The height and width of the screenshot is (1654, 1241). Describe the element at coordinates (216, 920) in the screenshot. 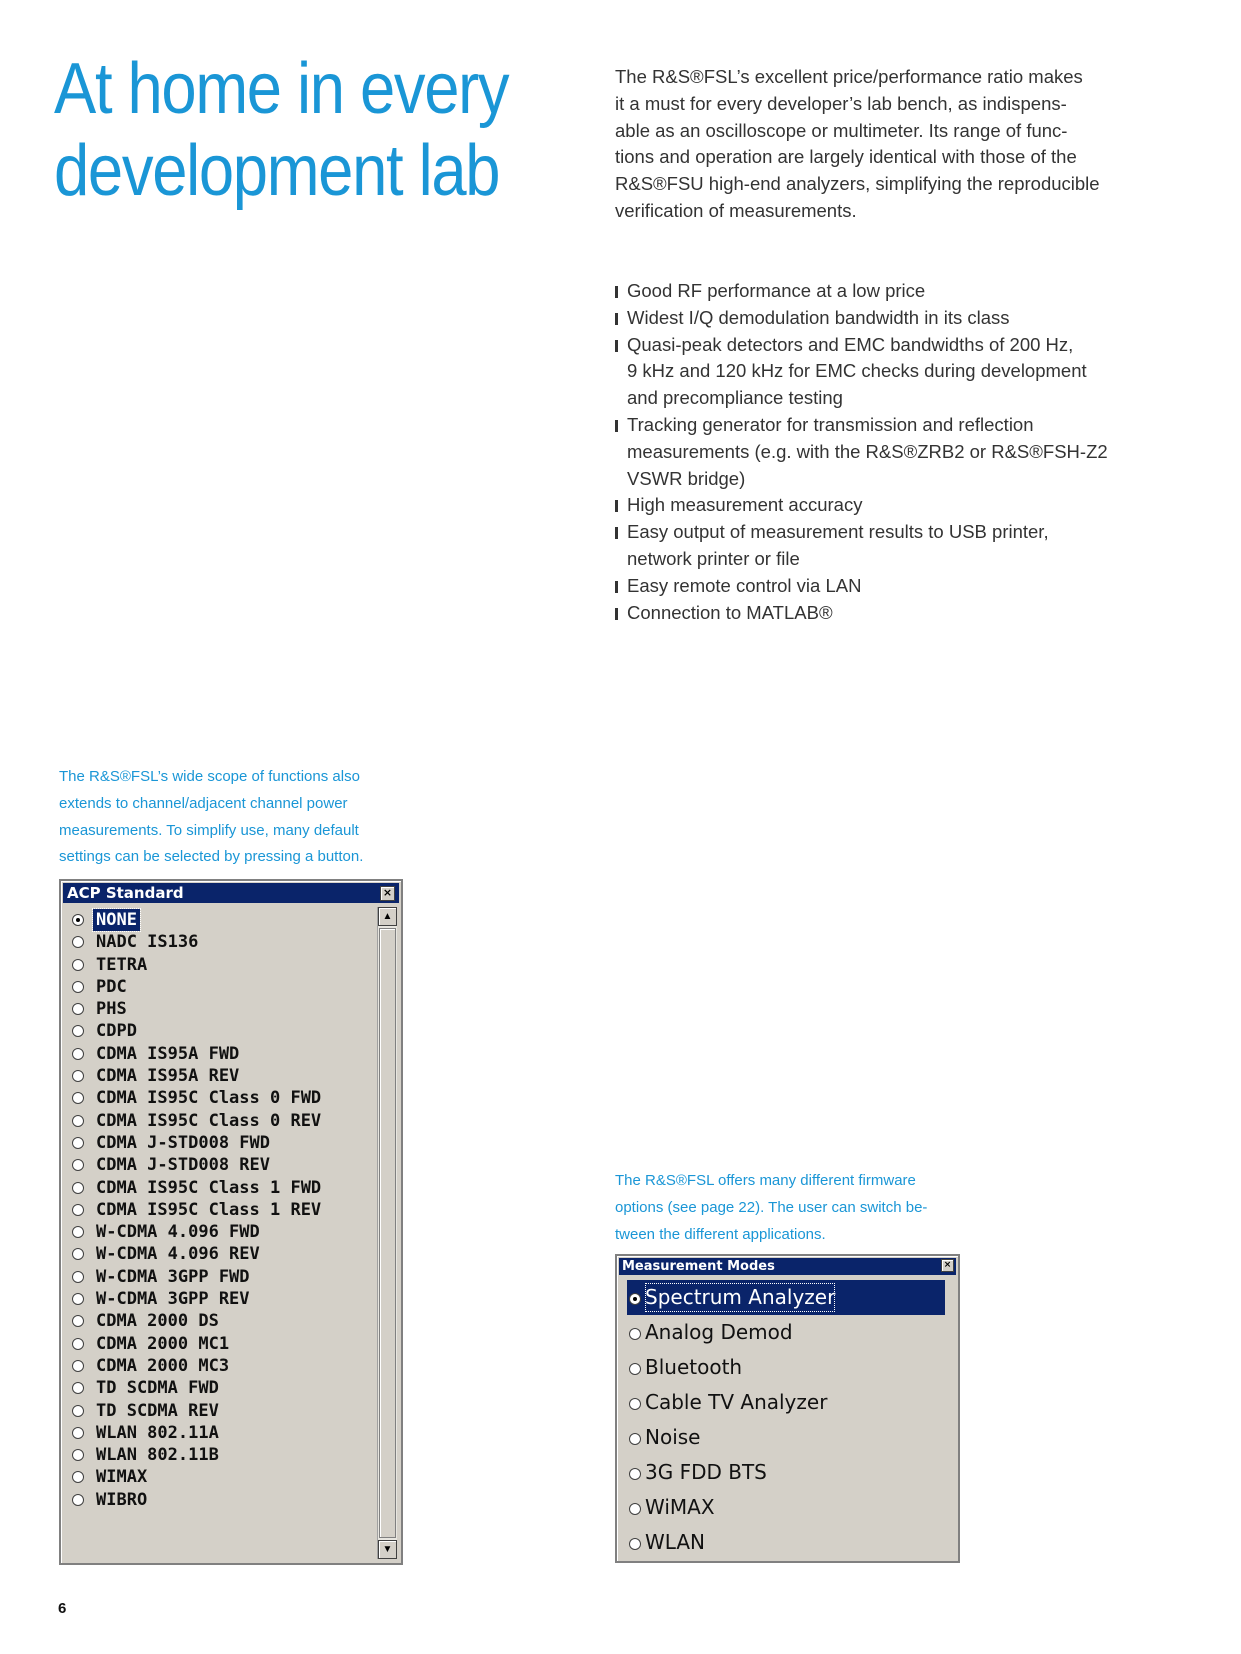

I see `acp-standard-option: NONE` at that location.